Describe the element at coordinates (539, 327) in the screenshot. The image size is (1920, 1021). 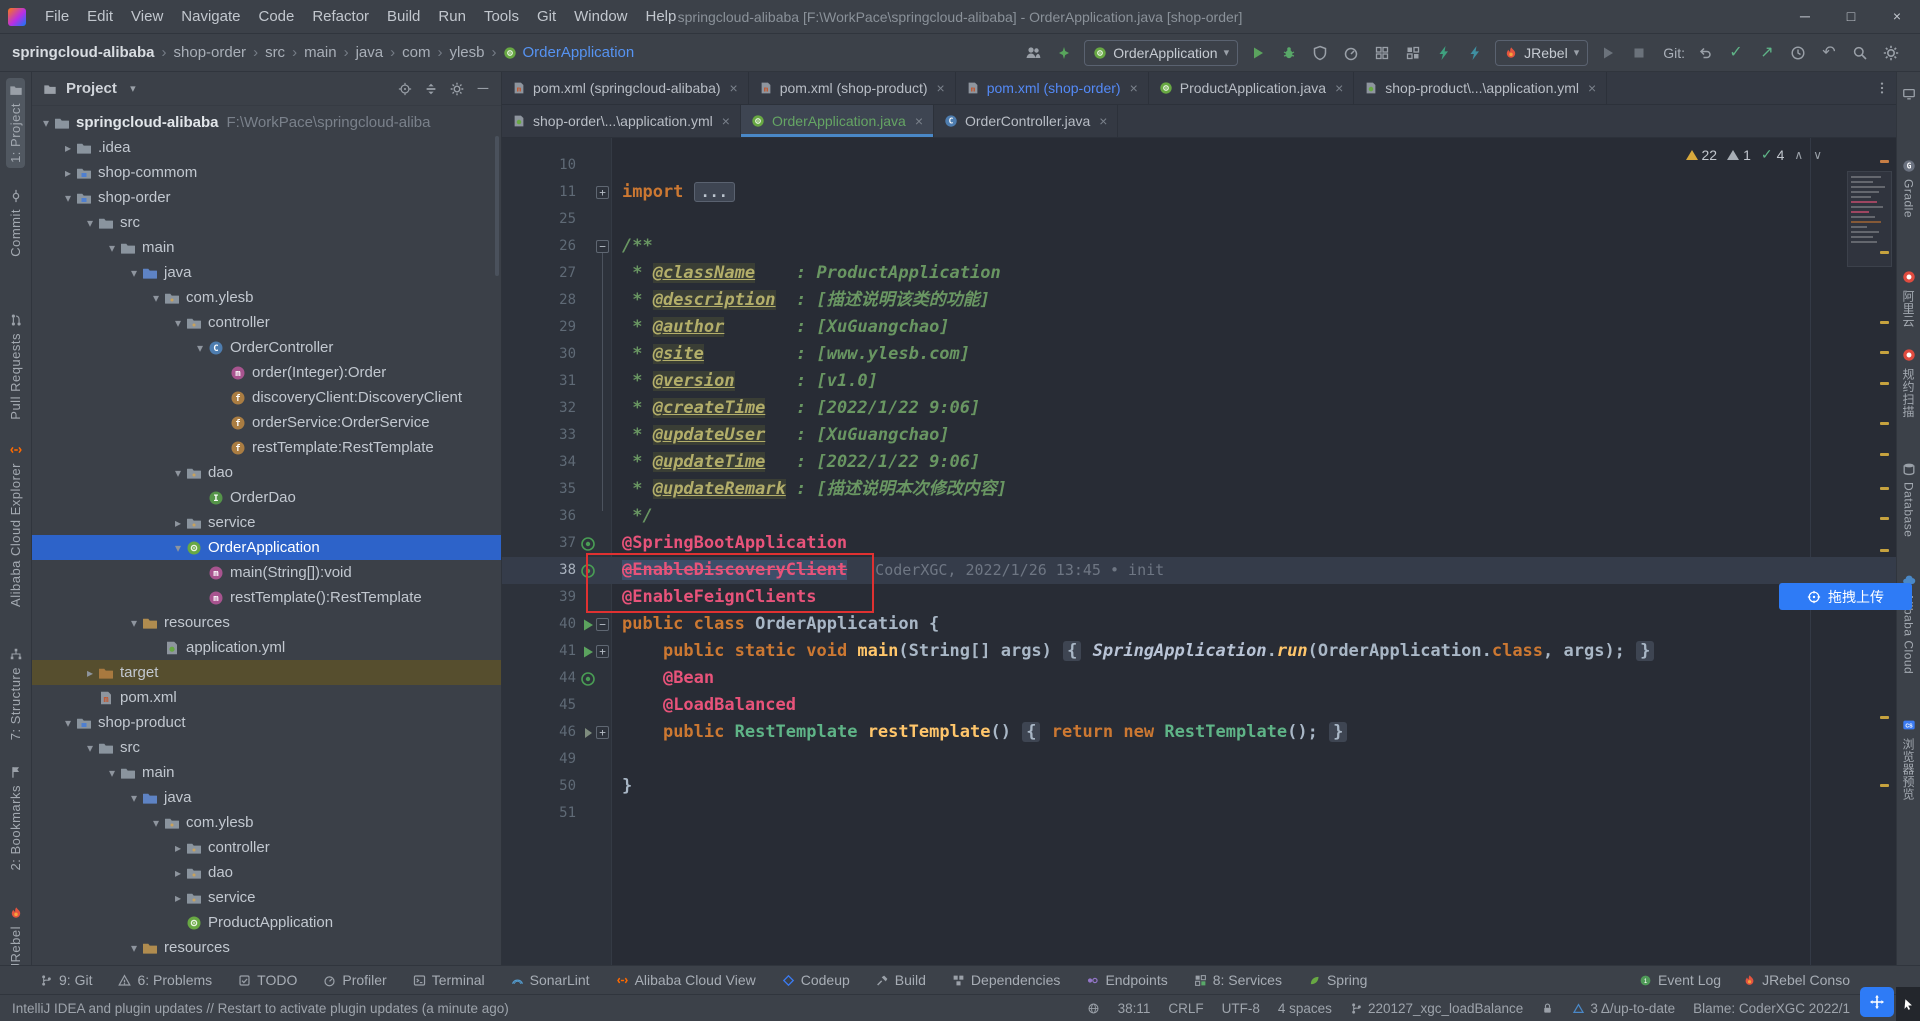
I see `line-number-29: 29` at that location.